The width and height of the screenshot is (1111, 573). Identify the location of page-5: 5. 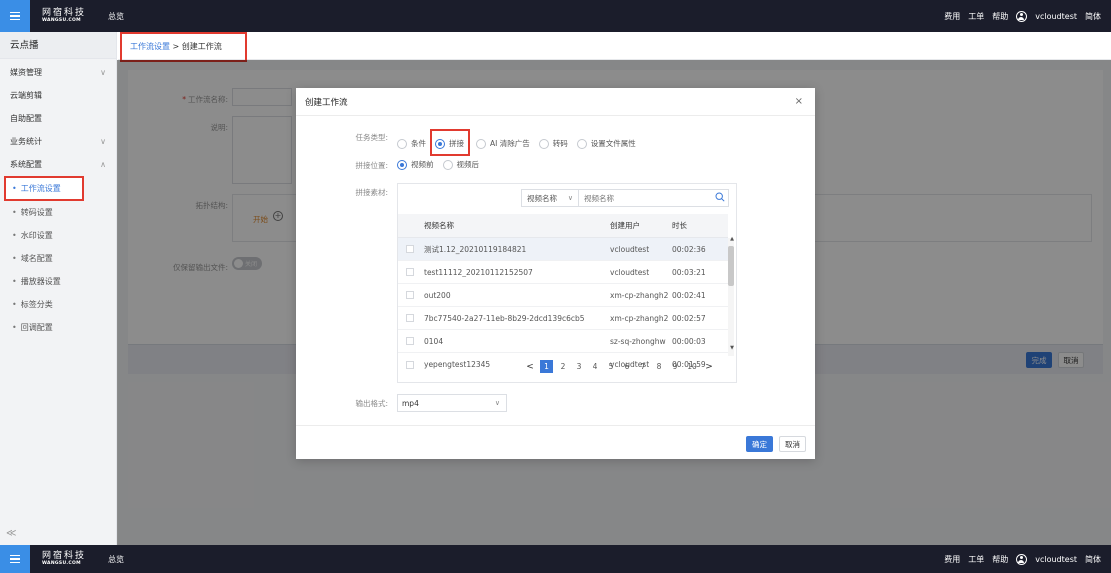
(611, 366).